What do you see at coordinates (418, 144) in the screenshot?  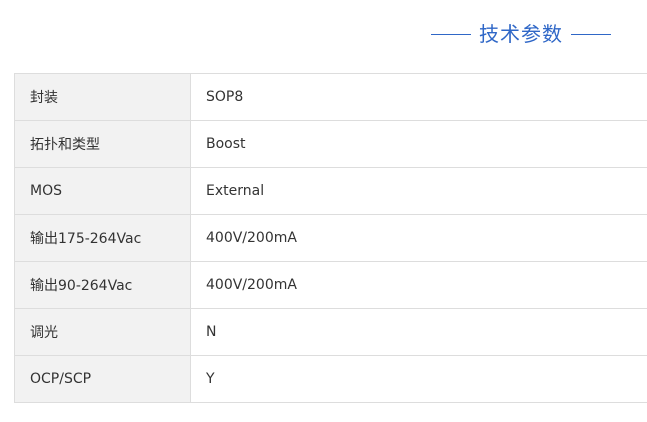 I see `spec-value: Boost` at bounding box center [418, 144].